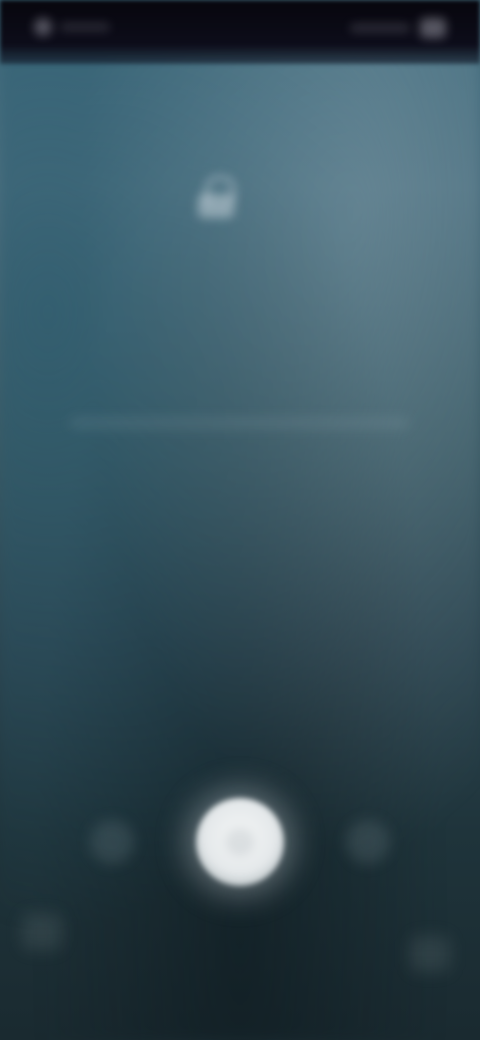  I want to click on status-bar-left, so click(72, 27).